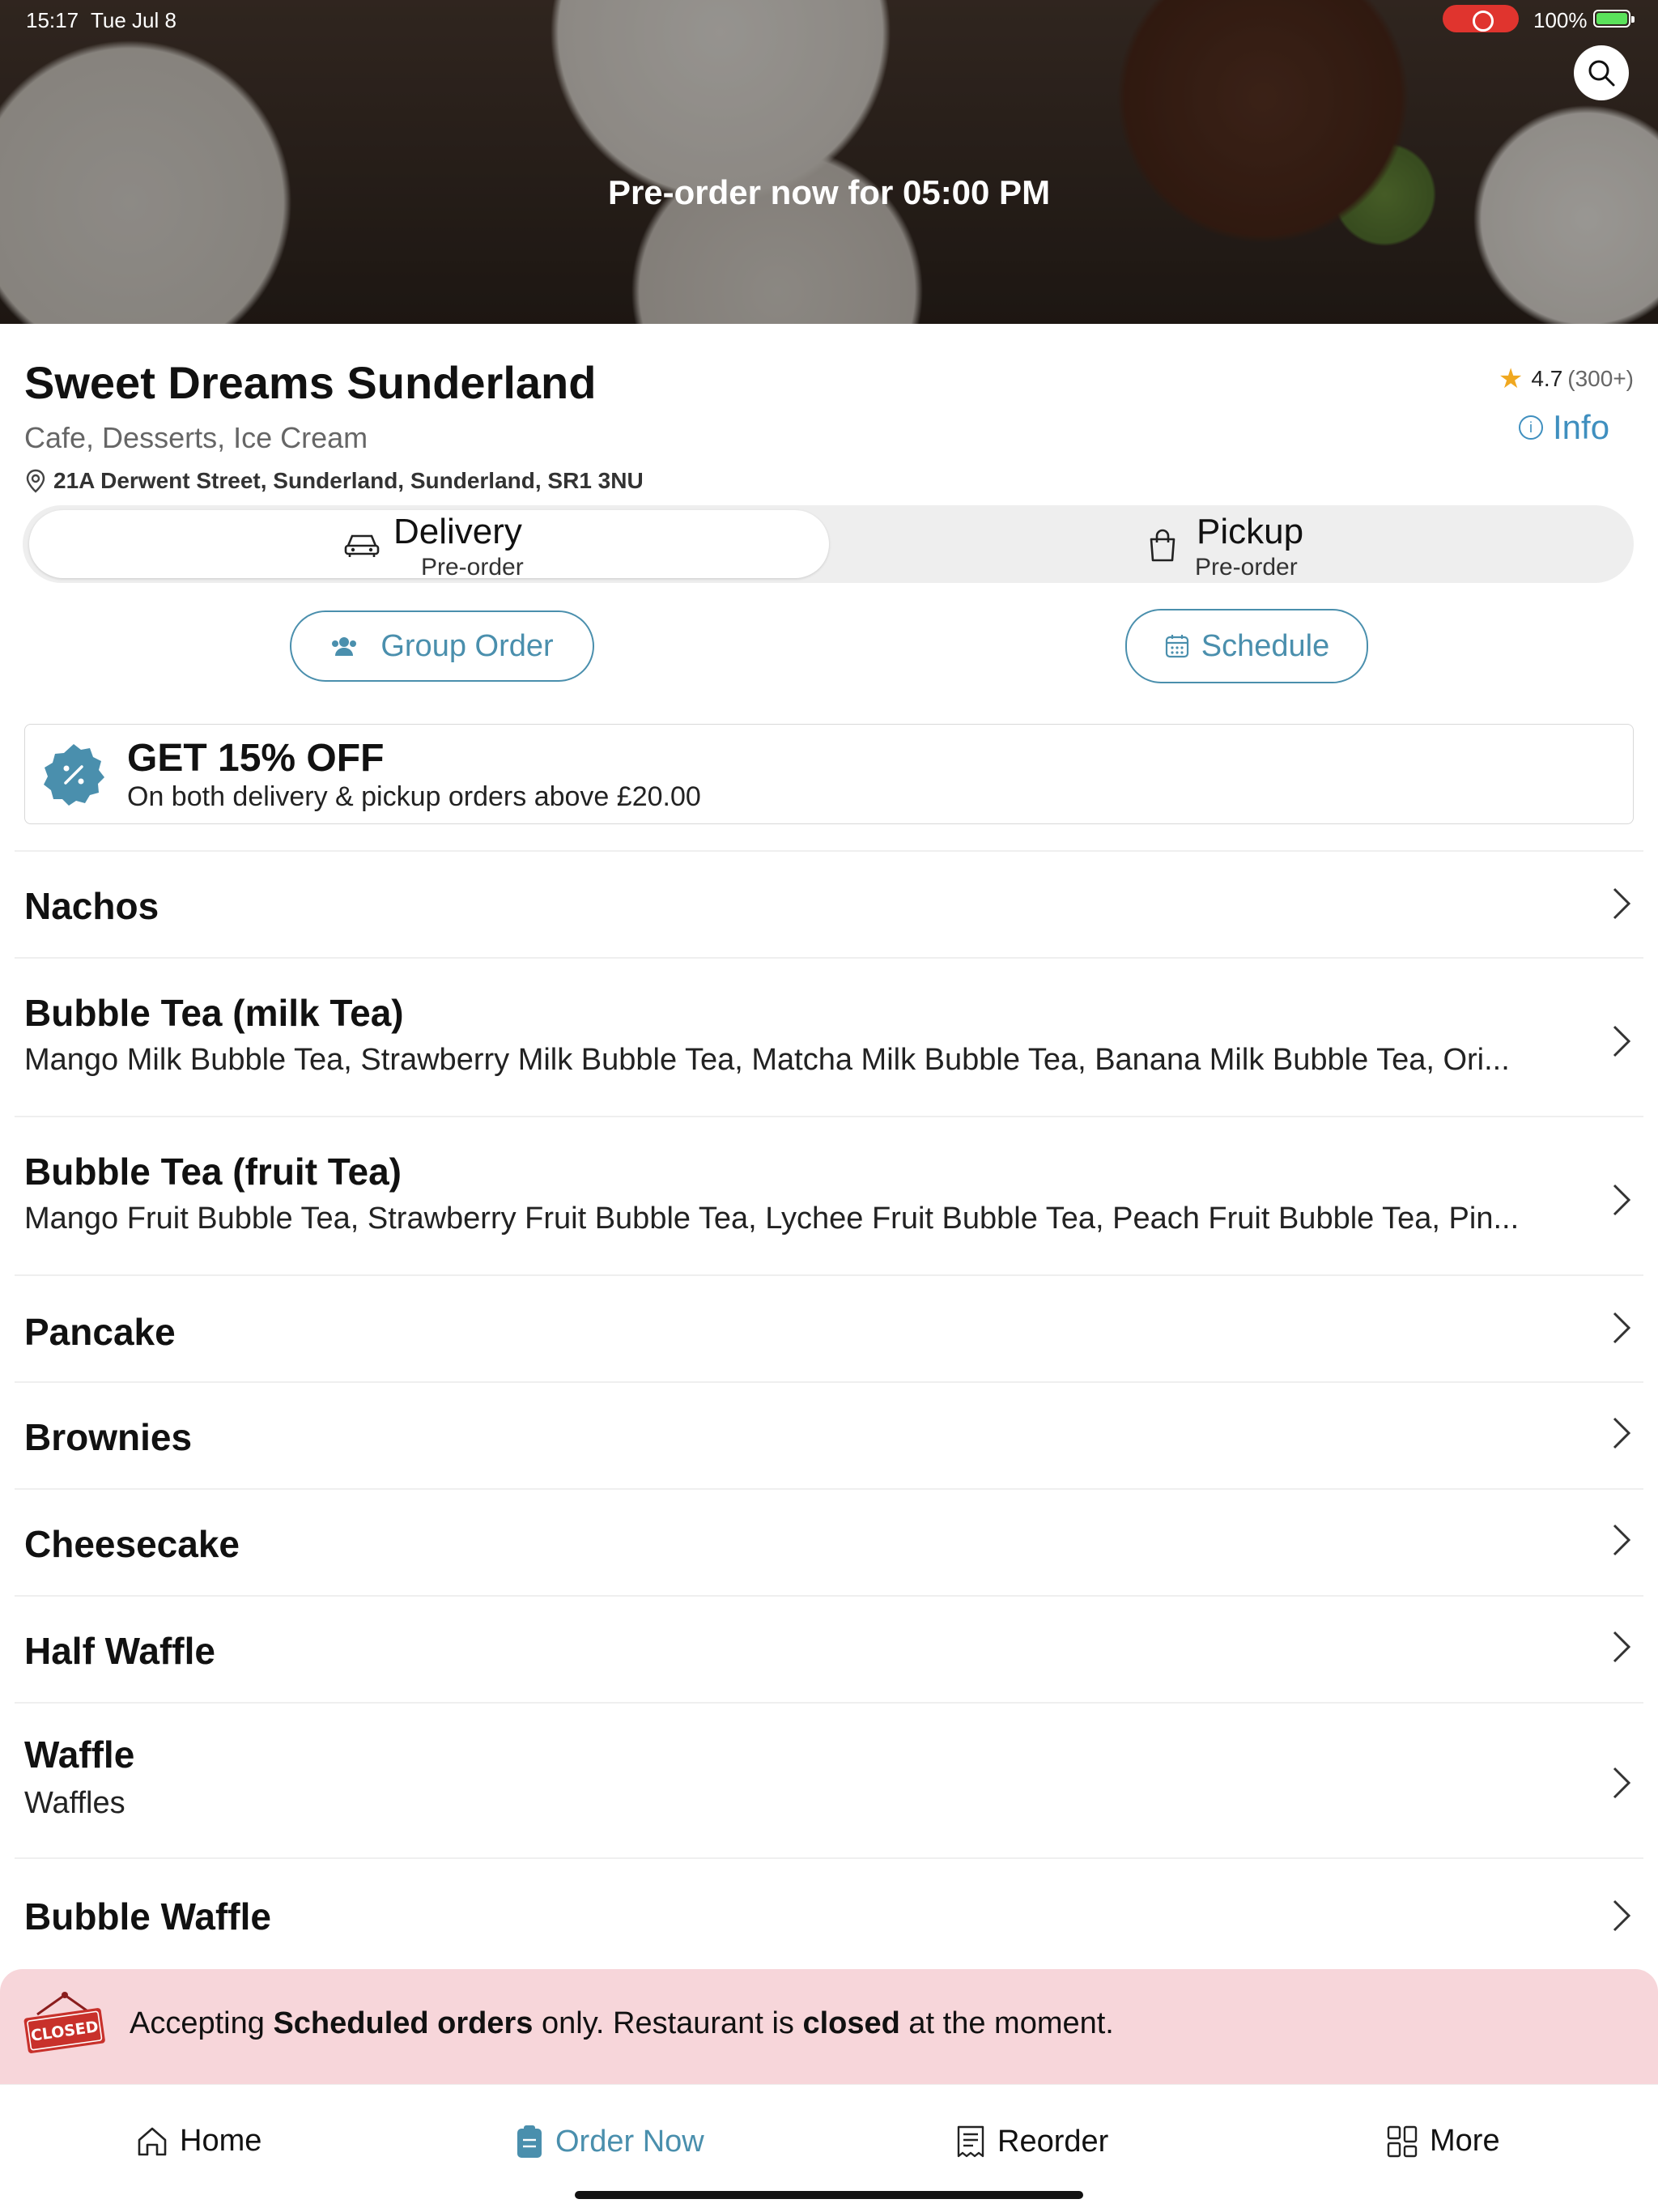  What do you see at coordinates (1402, 2141) in the screenshot?
I see `grid-more-icon` at bounding box center [1402, 2141].